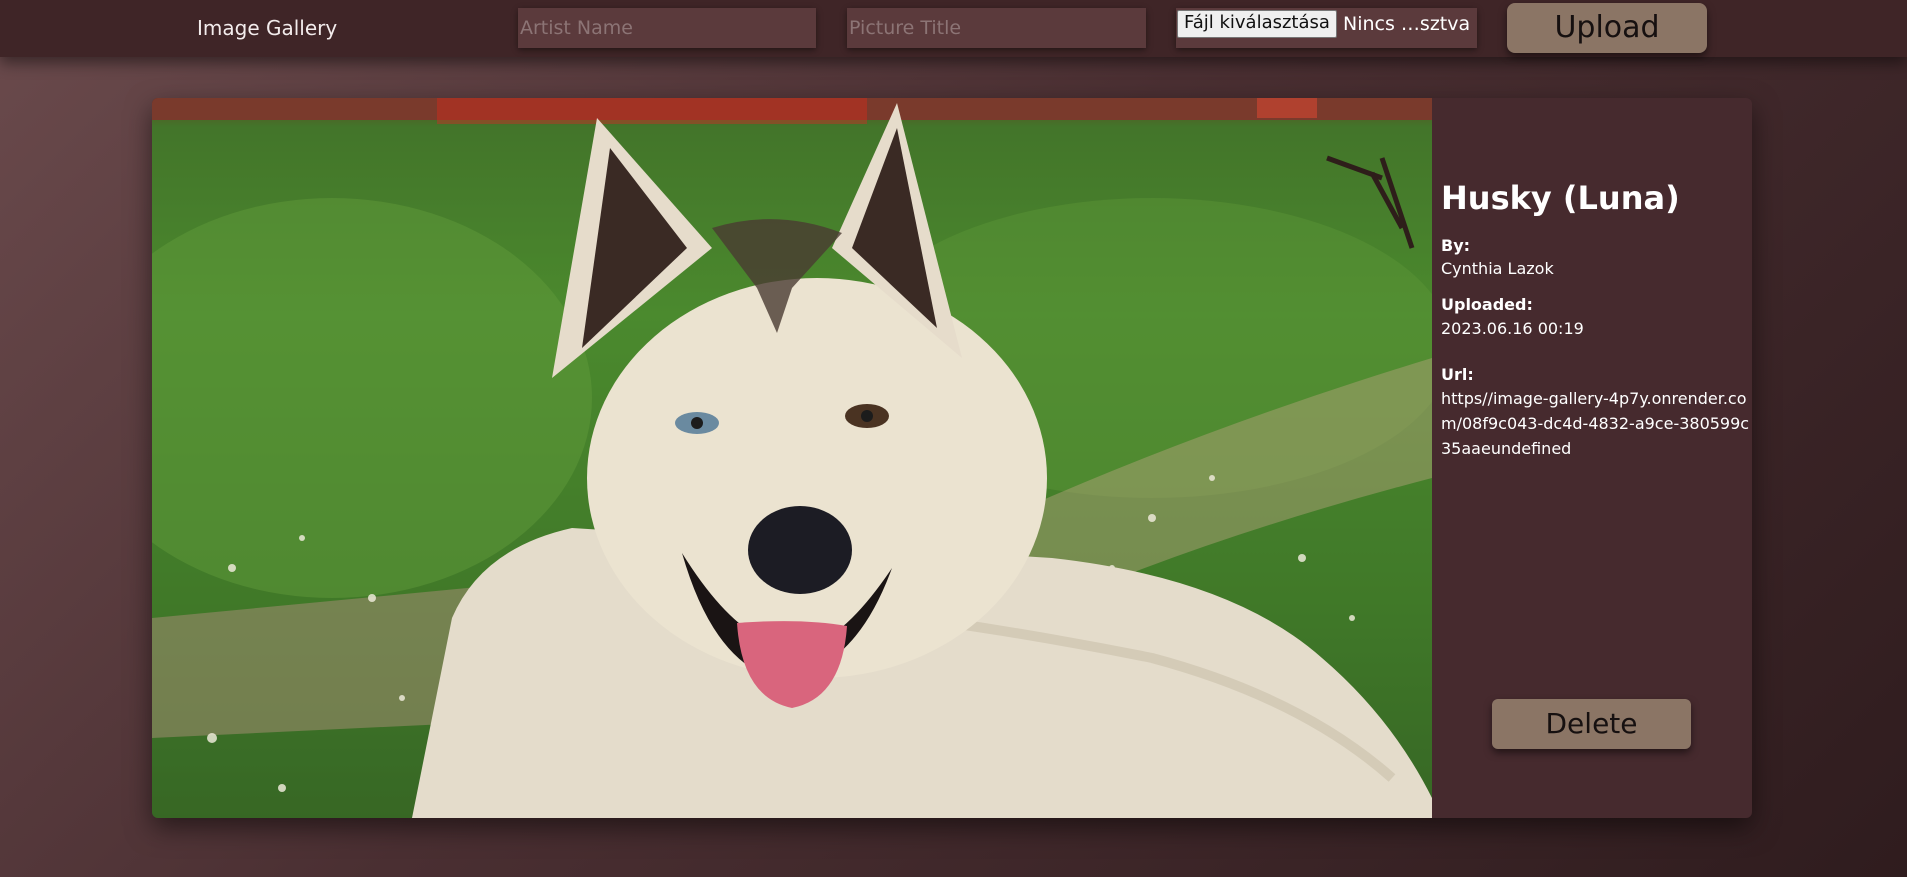 The image size is (1907, 877). I want to click on file-picker: Fájl kiválasztása Nincs …sztva, so click(1326, 28).